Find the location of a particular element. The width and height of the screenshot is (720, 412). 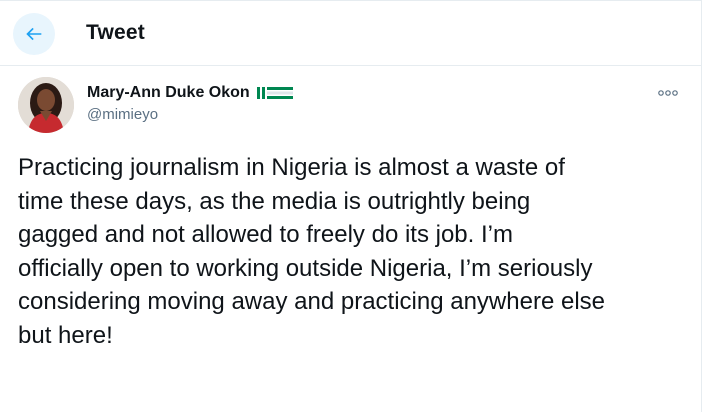

back-button is located at coordinates (34, 34).